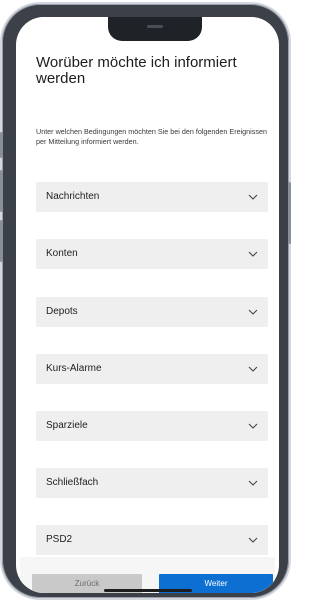 Image resolution: width=320 pixels, height=601 pixels. What do you see at coordinates (155, 26) in the screenshot?
I see `speaker-grille` at bounding box center [155, 26].